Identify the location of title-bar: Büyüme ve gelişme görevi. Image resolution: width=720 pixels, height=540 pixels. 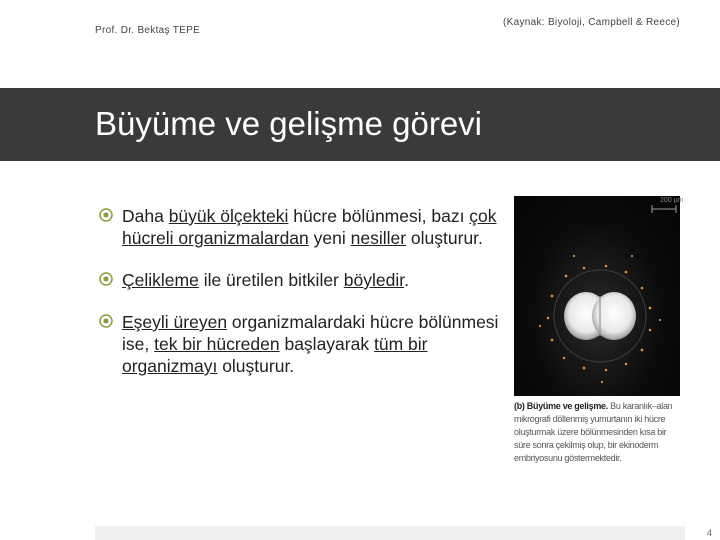
(360, 124).